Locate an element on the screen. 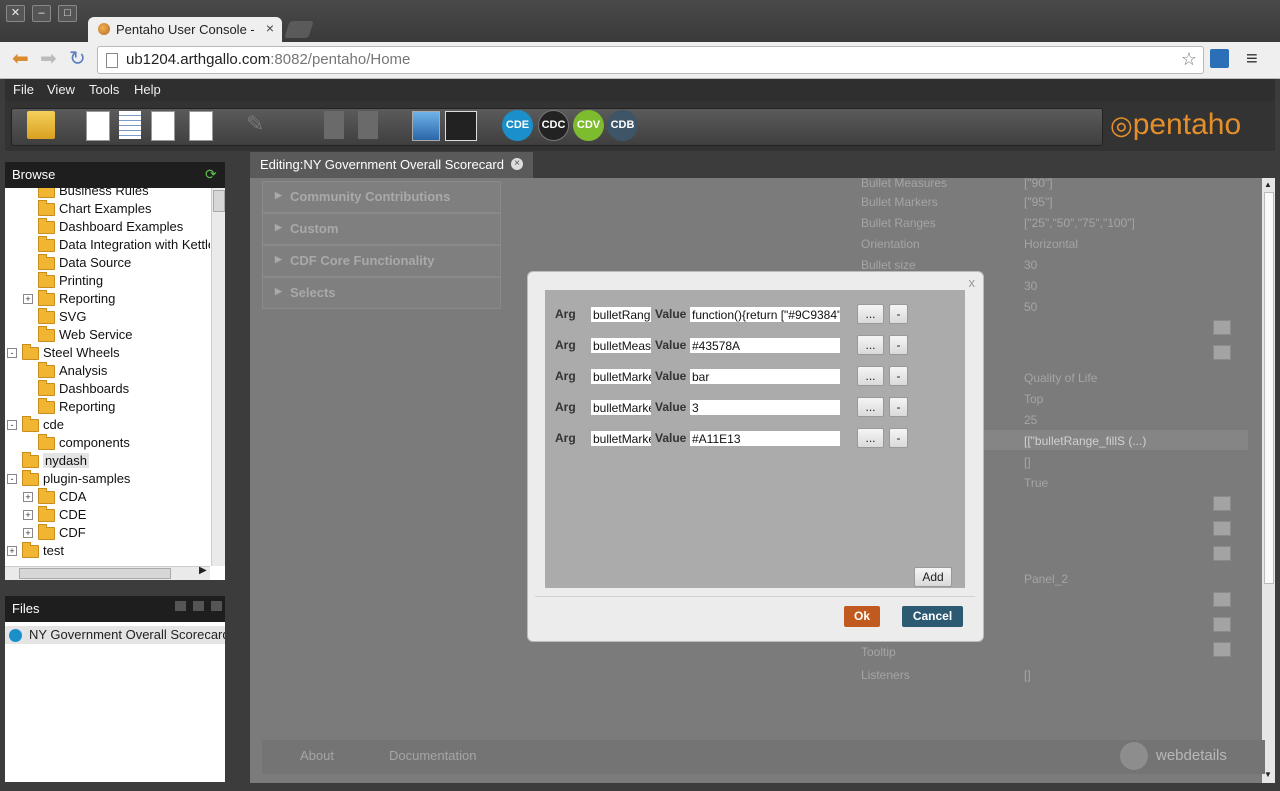 The height and width of the screenshot is (791, 1280). prop-value: [["bulletRange_fillS (...) is located at coordinates (1085, 441).